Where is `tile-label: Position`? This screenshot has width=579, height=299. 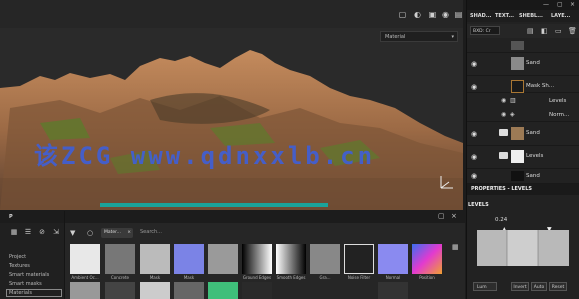
tile-label: Position is located at coordinates (427, 277).